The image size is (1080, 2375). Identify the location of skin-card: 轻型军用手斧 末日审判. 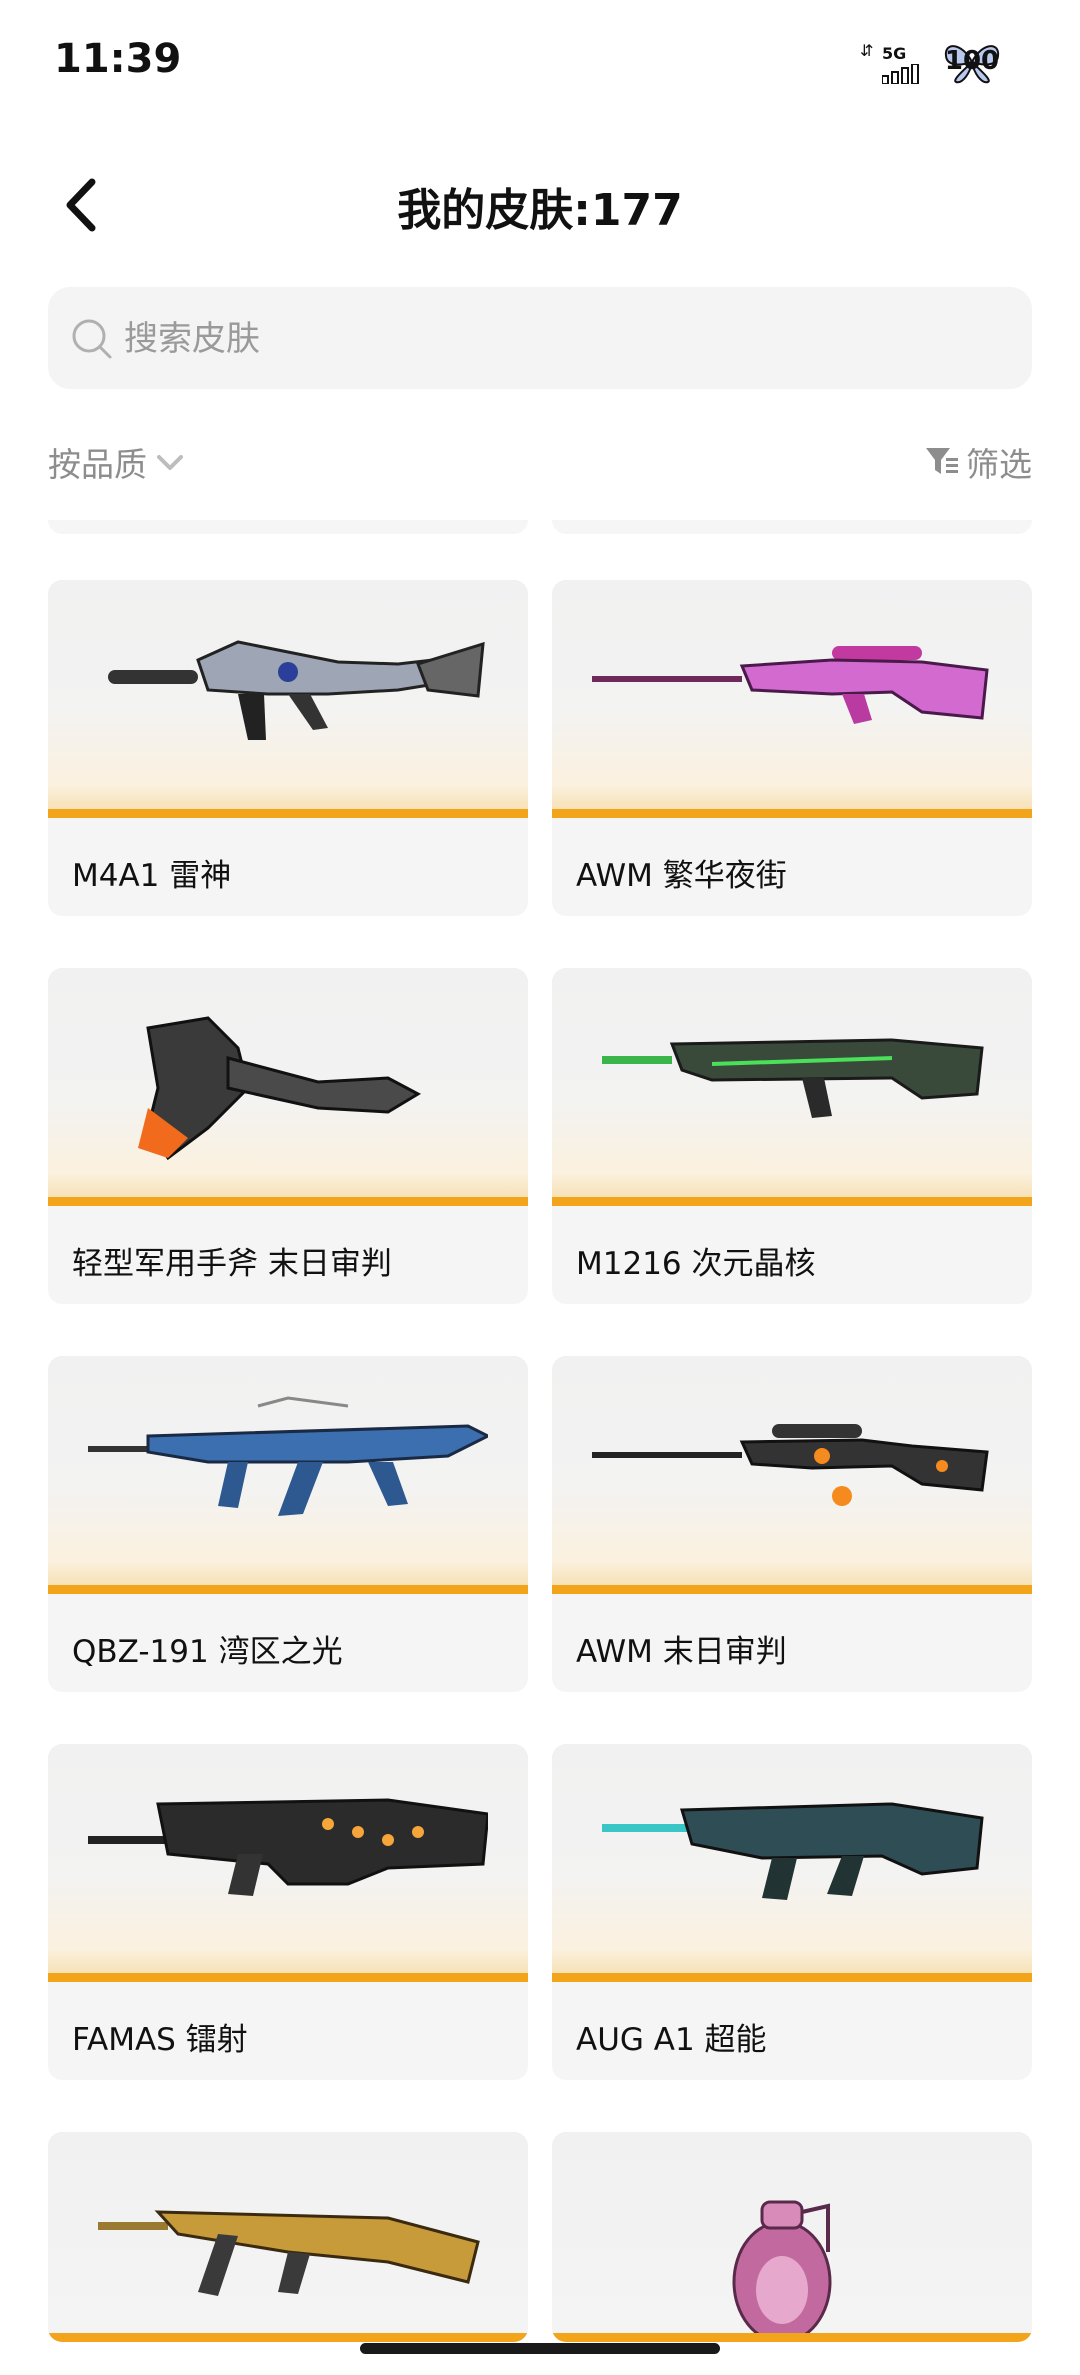
(288, 1136).